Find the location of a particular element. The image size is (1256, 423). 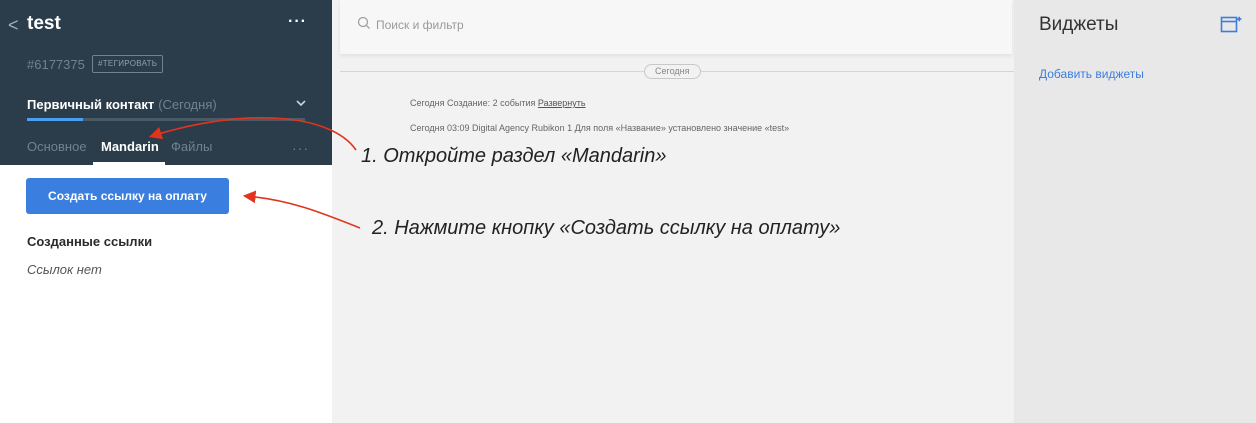

stage-name: Первичный контакт is located at coordinates (91, 104).